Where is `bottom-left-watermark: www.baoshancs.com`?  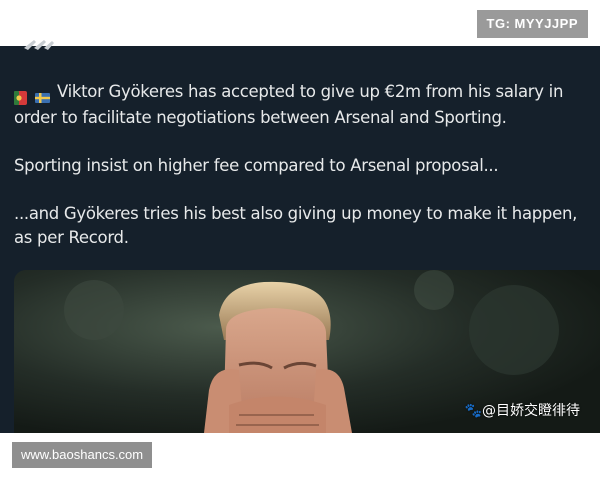 bottom-left-watermark: www.baoshancs.com is located at coordinates (82, 455).